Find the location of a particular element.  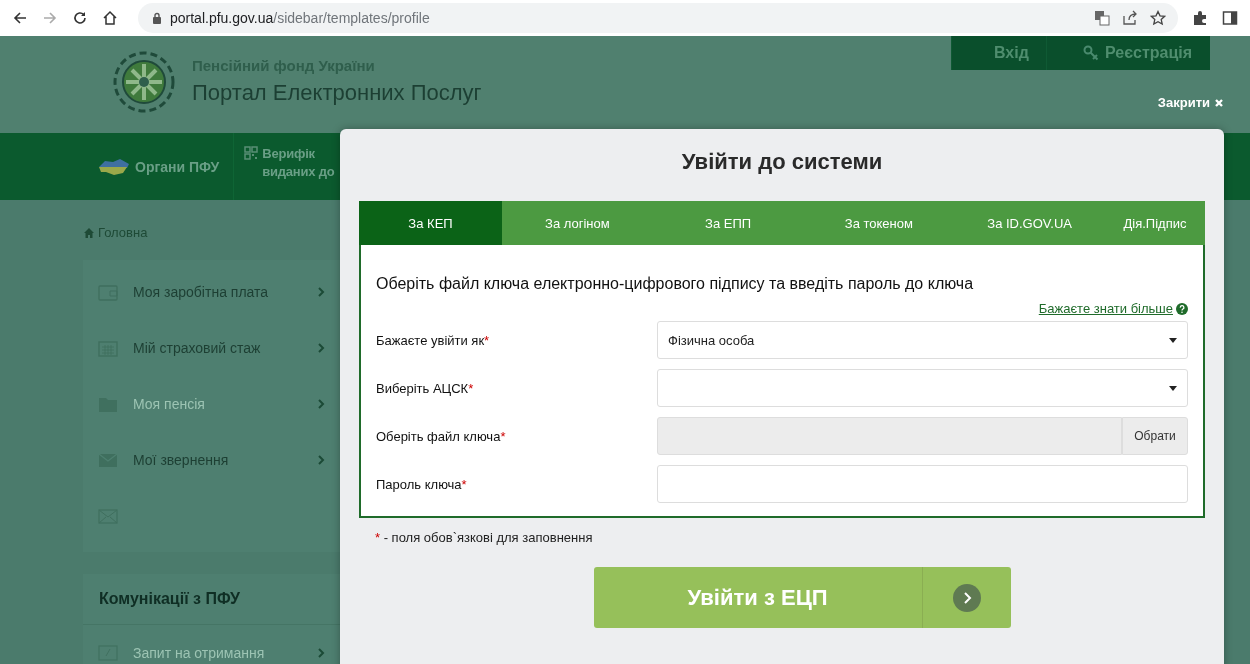

field-label: Бажаєте увійти як* is located at coordinates (433, 340).